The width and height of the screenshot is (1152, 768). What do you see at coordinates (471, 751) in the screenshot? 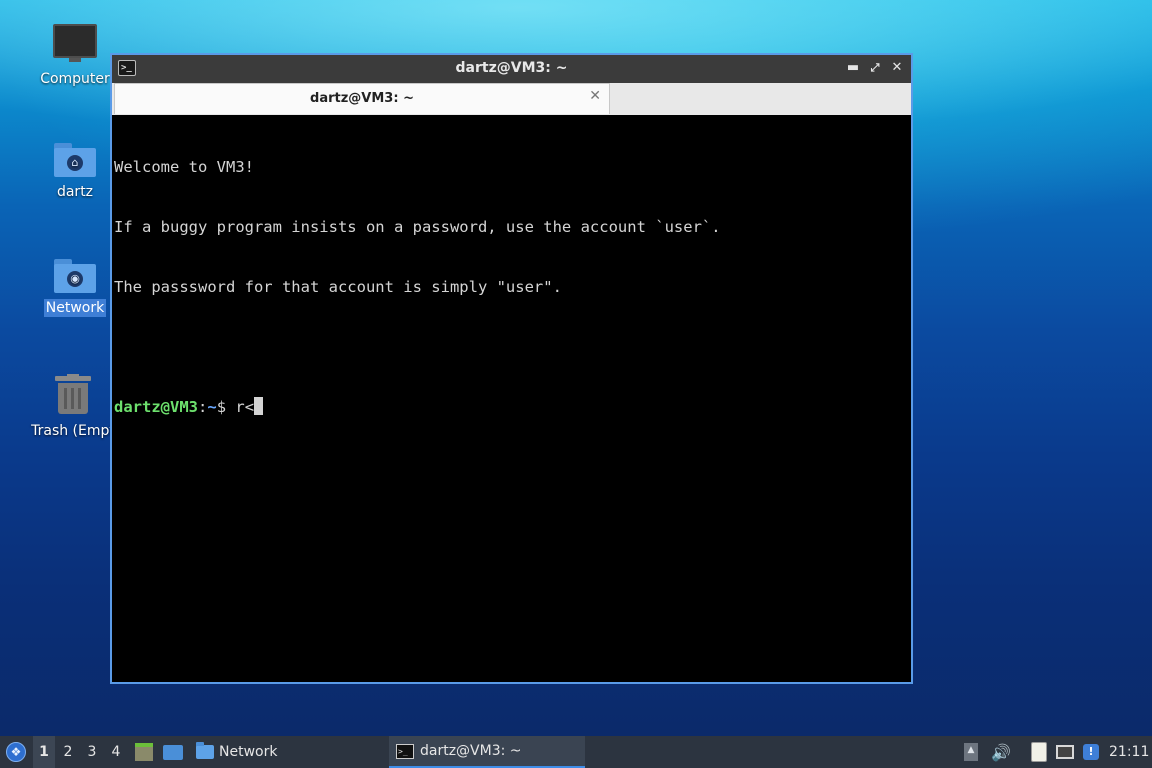
I see `task-label: dartz@VM3: ~` at bounding box center [471, 751].